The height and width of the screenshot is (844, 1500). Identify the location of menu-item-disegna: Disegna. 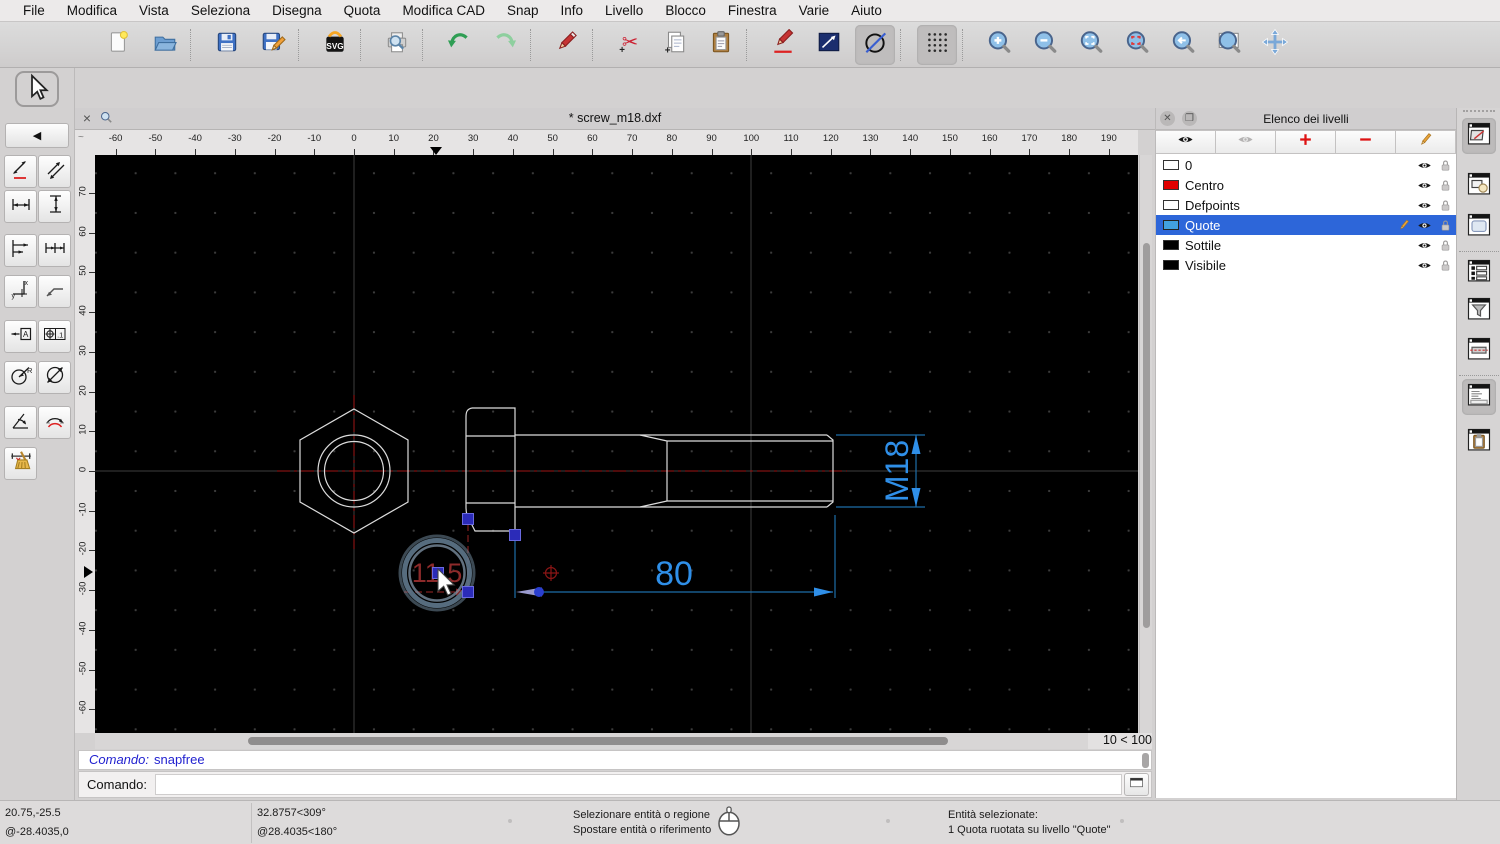
(297, 10).